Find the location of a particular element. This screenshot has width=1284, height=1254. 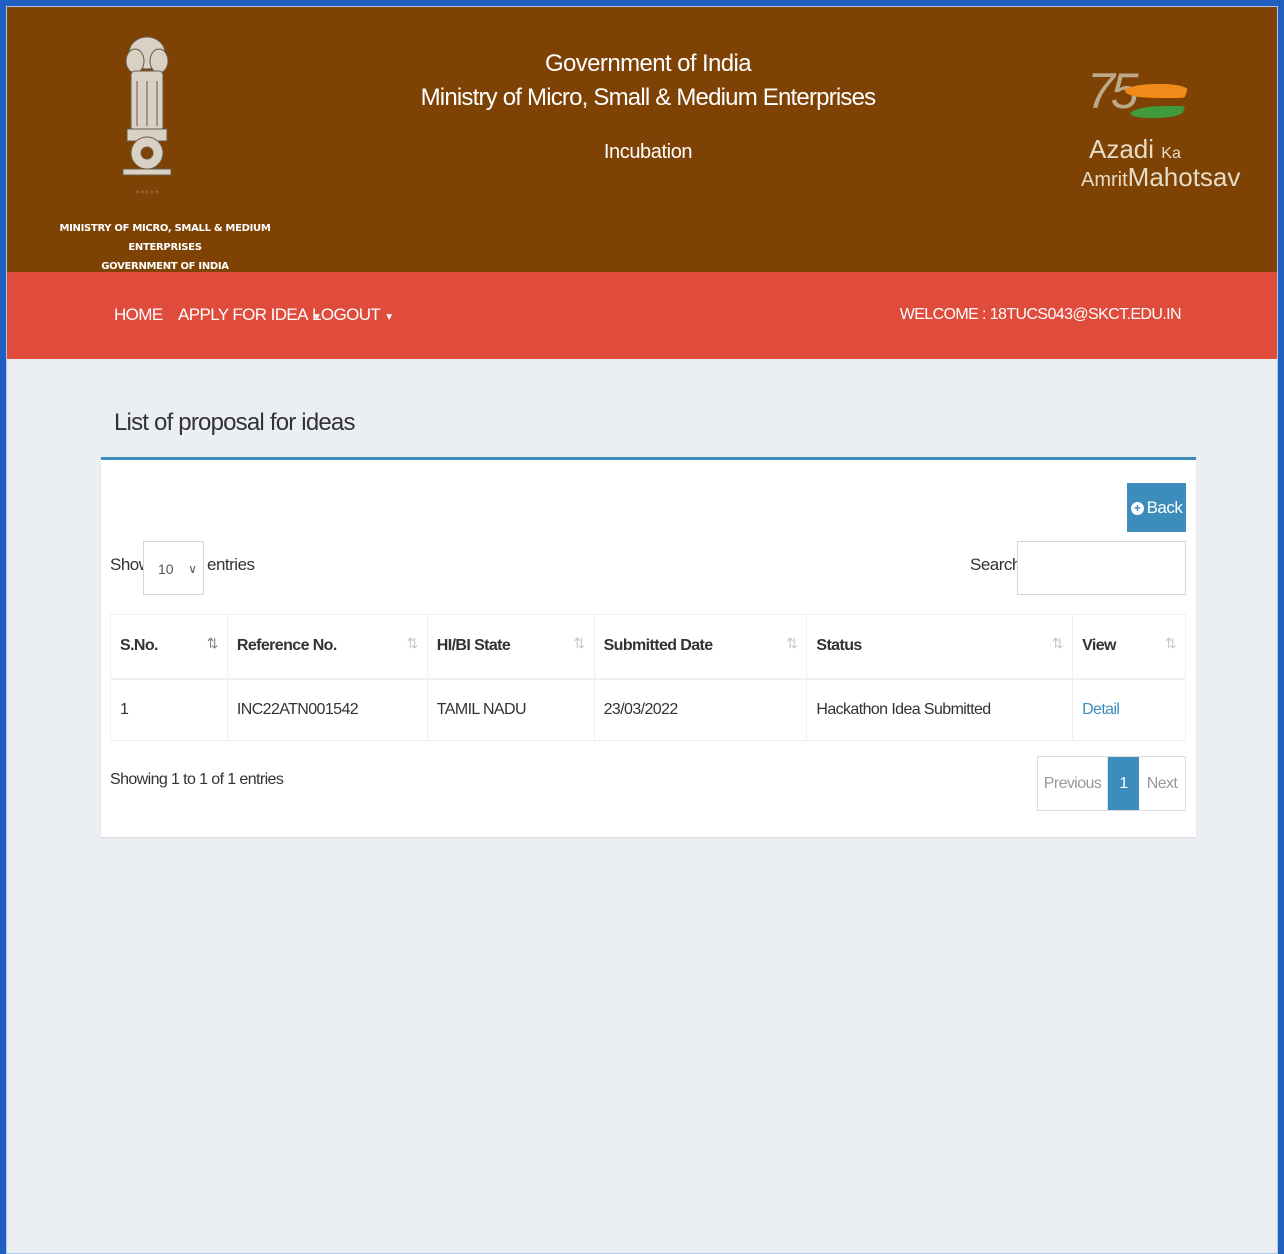

azadi-line1: Azadi Ka is located at coordinates (1135, 149).